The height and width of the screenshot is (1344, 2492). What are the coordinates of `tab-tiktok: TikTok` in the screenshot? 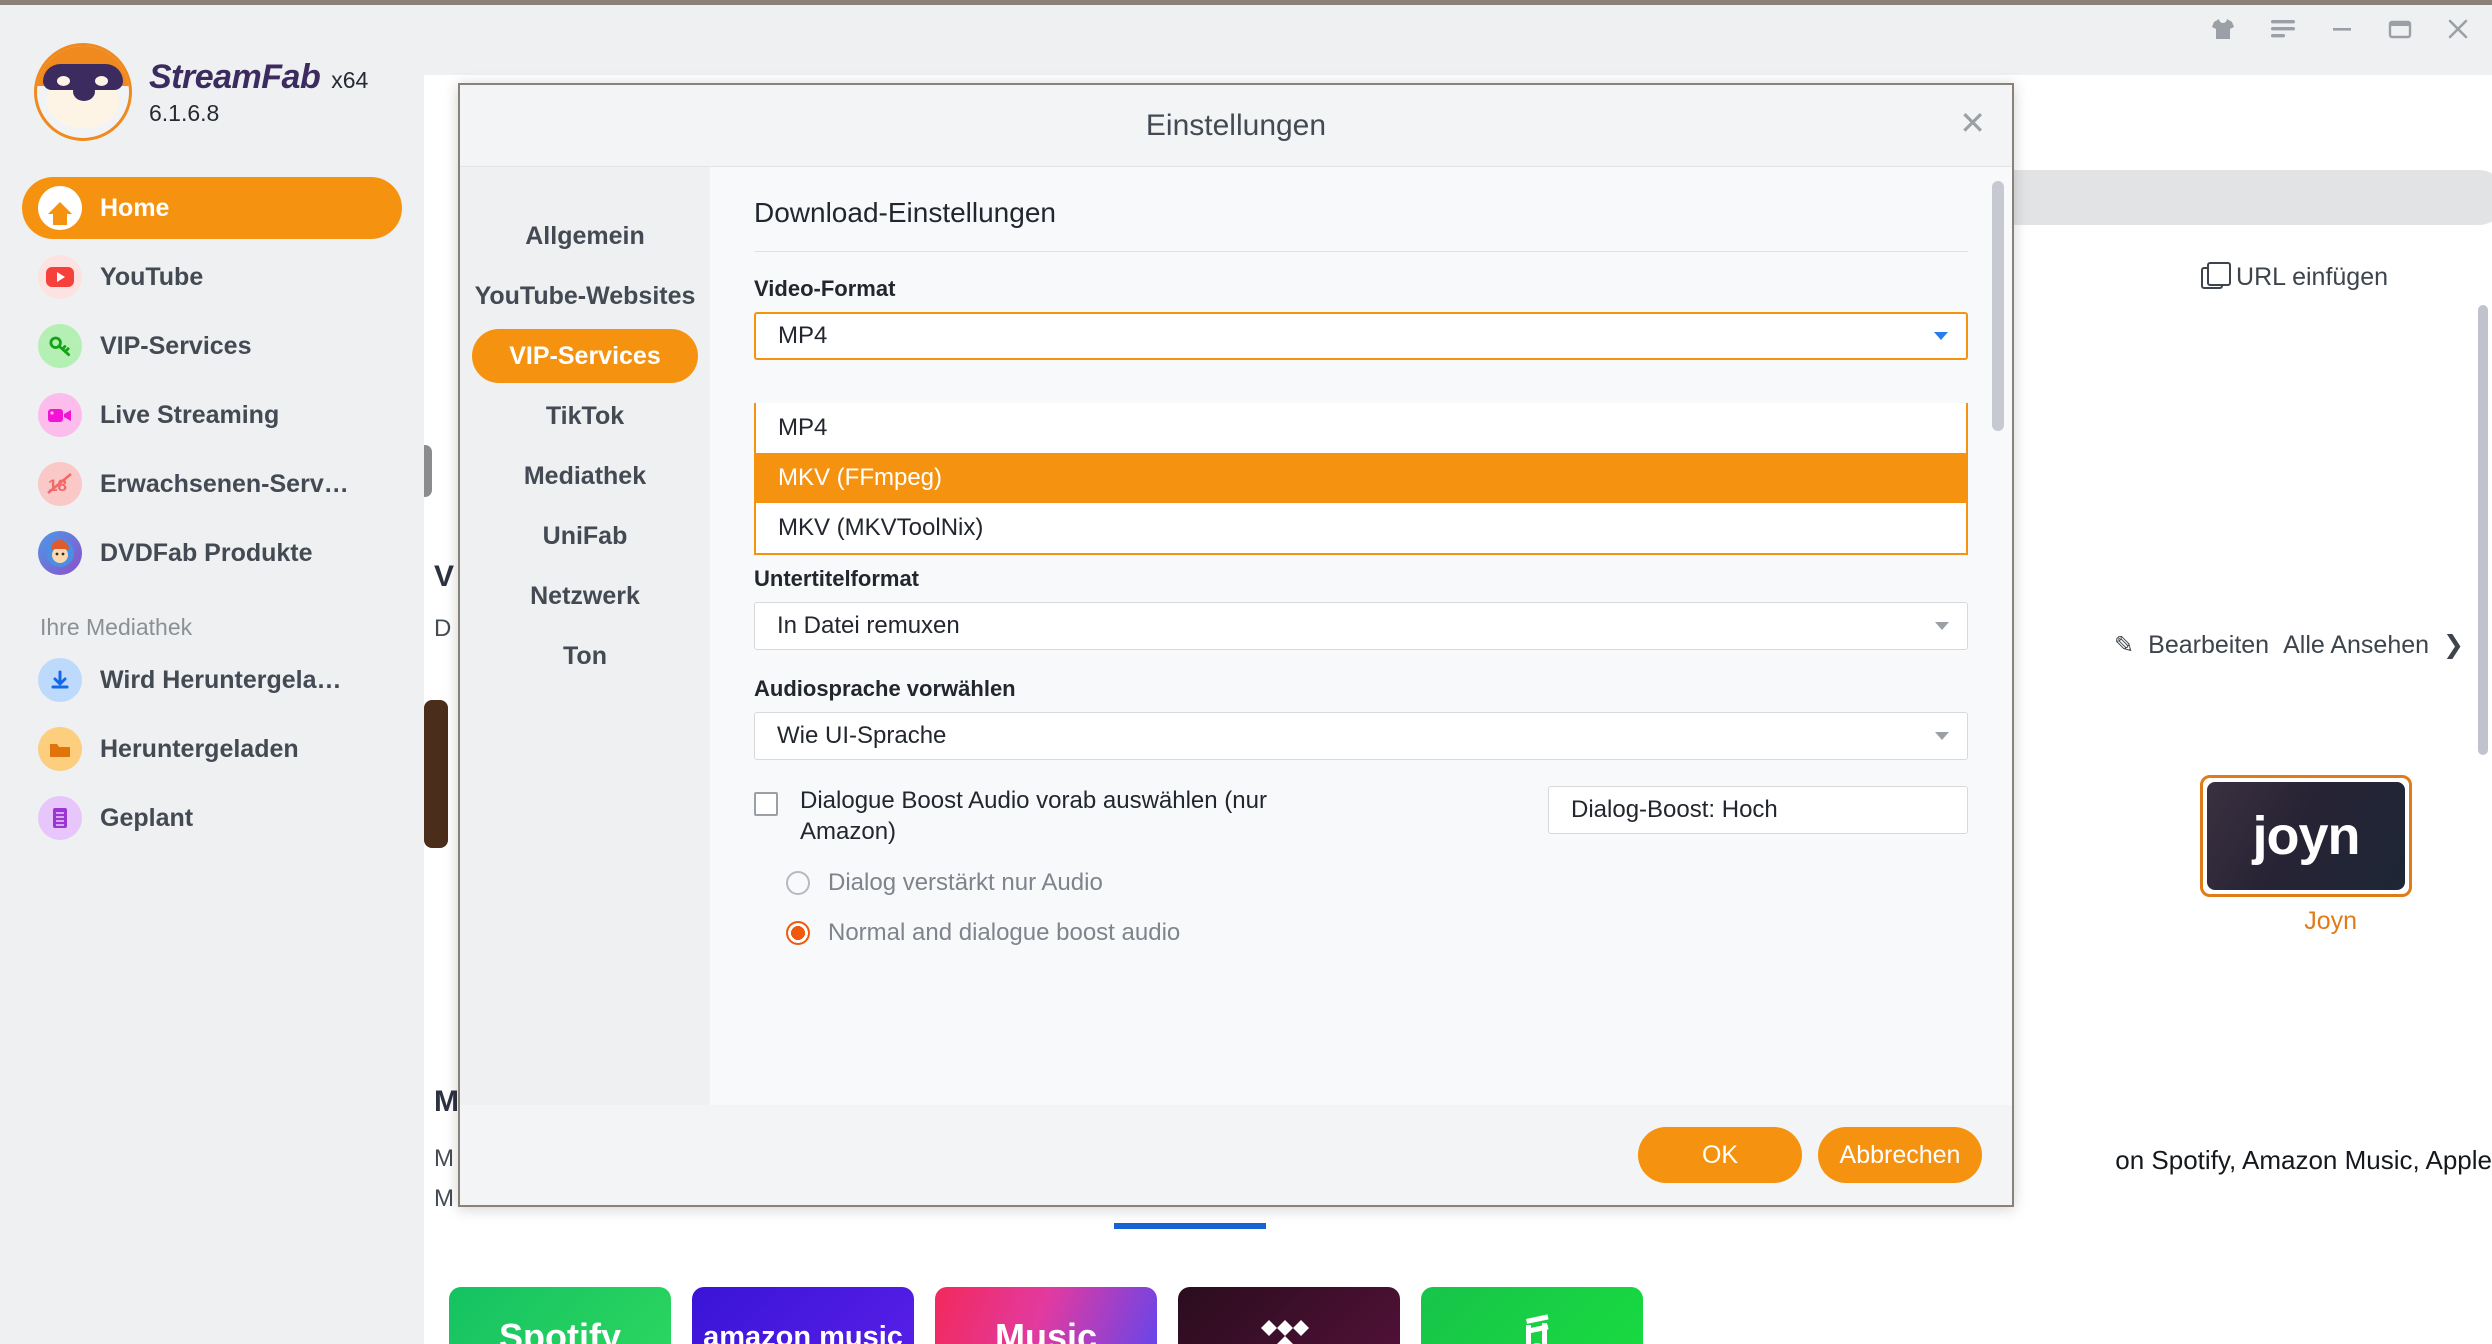 It's located at (585, 416).